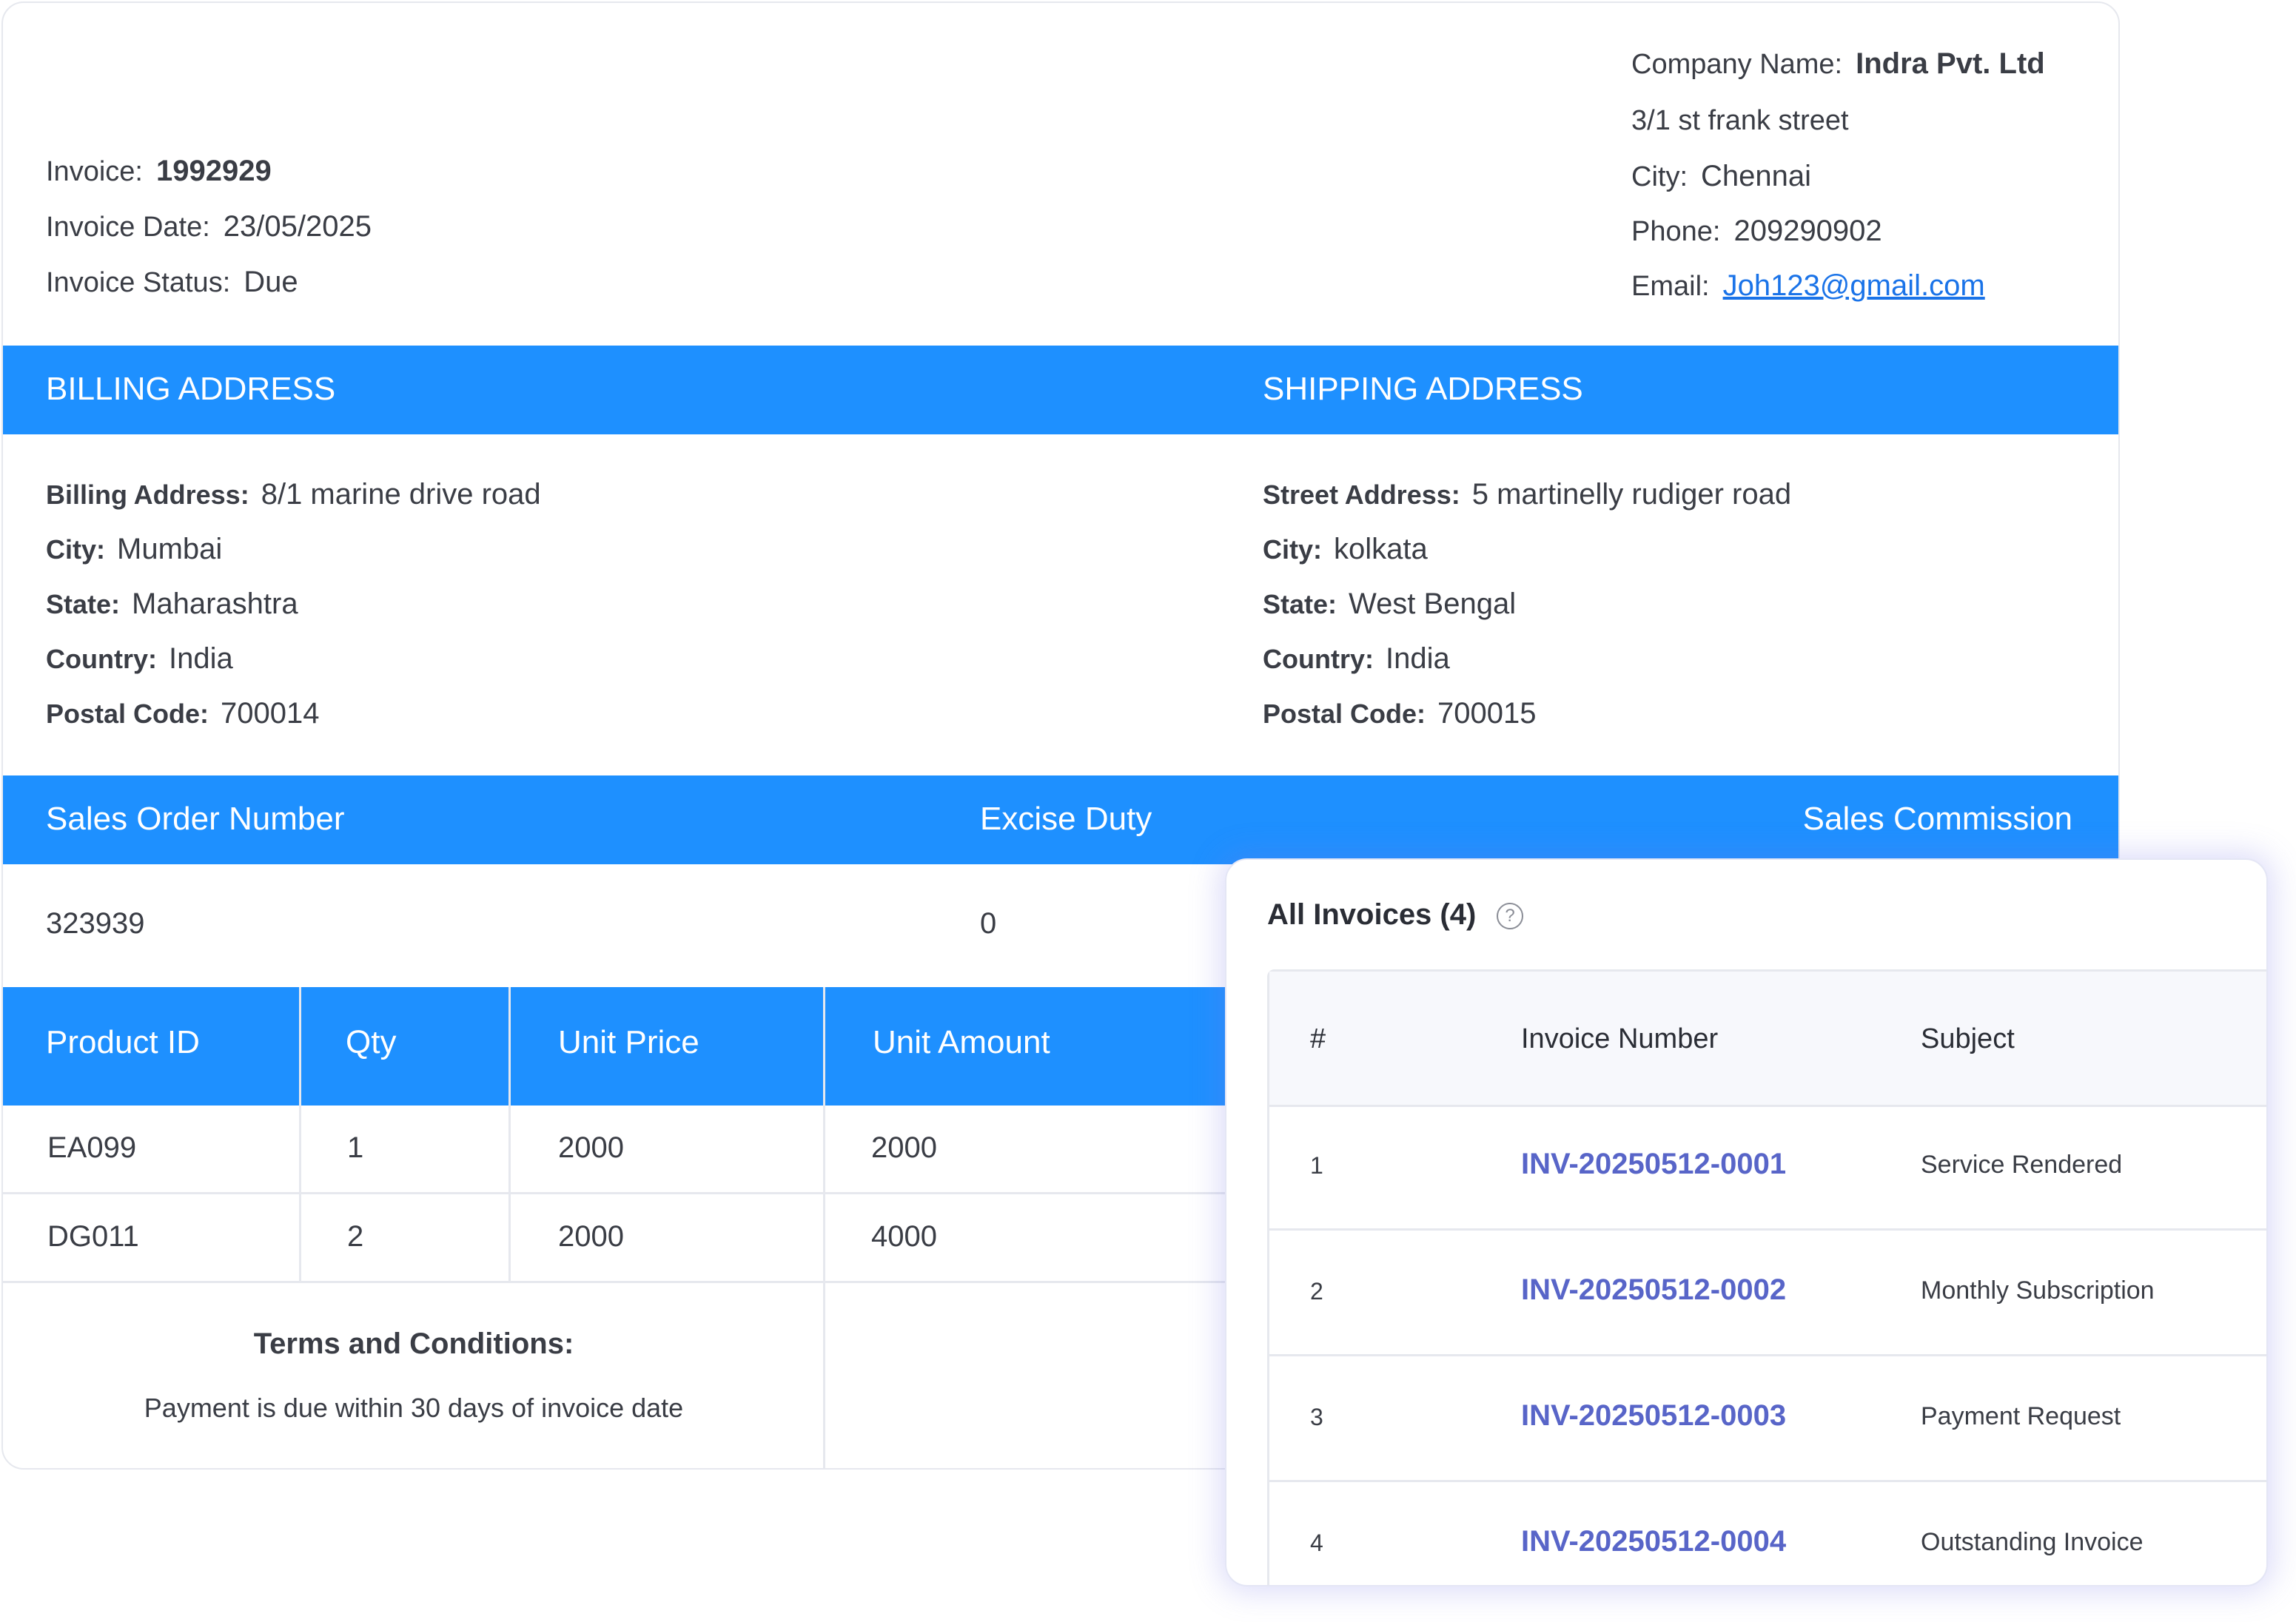  What do you see at coordinates (1767, 1040) in the screenshot?
I see `invoices-table-header: # Invoice Number Subject` at bounding box center [1767, 1040].